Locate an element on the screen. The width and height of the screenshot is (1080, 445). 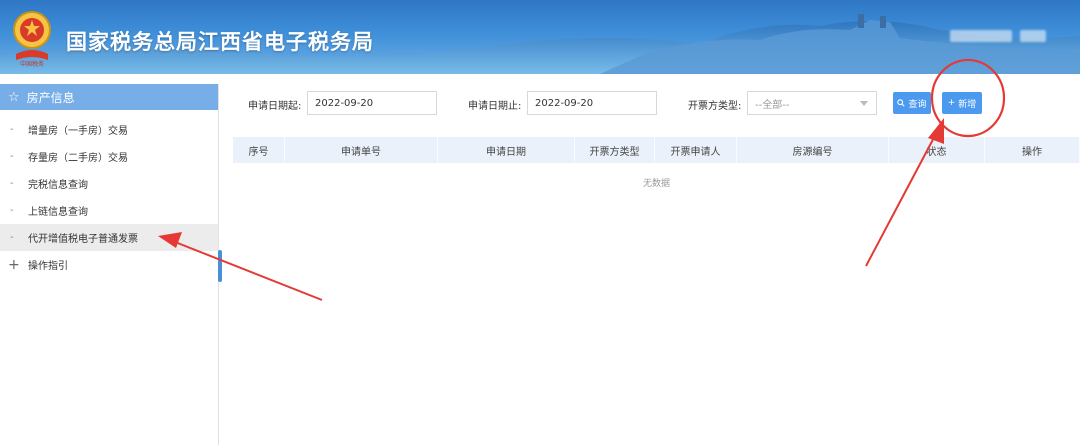
query-button: 查询 is located at coordinates (912, 103).